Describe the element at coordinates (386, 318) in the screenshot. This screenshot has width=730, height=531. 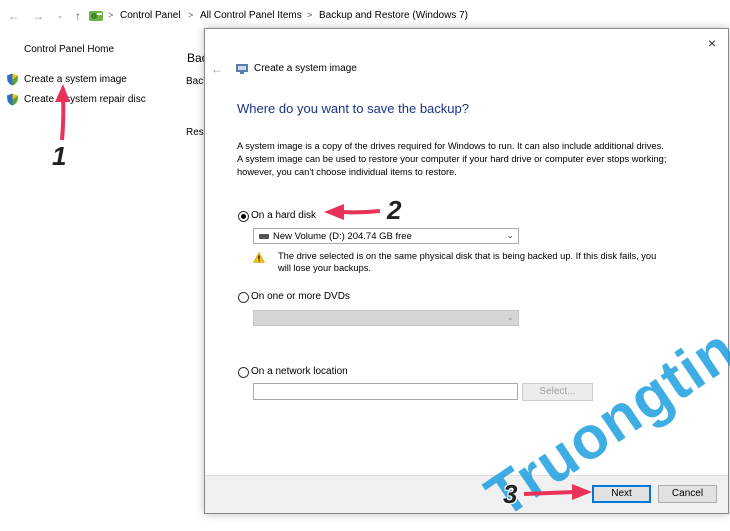
I see `dvd-select: ⌄` at that location.